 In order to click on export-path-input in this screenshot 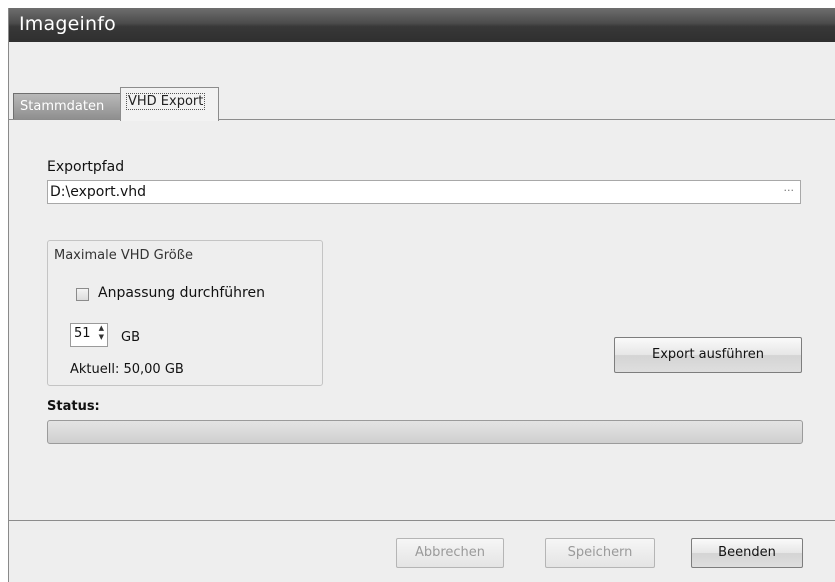, I will do `click(400, 192)`.